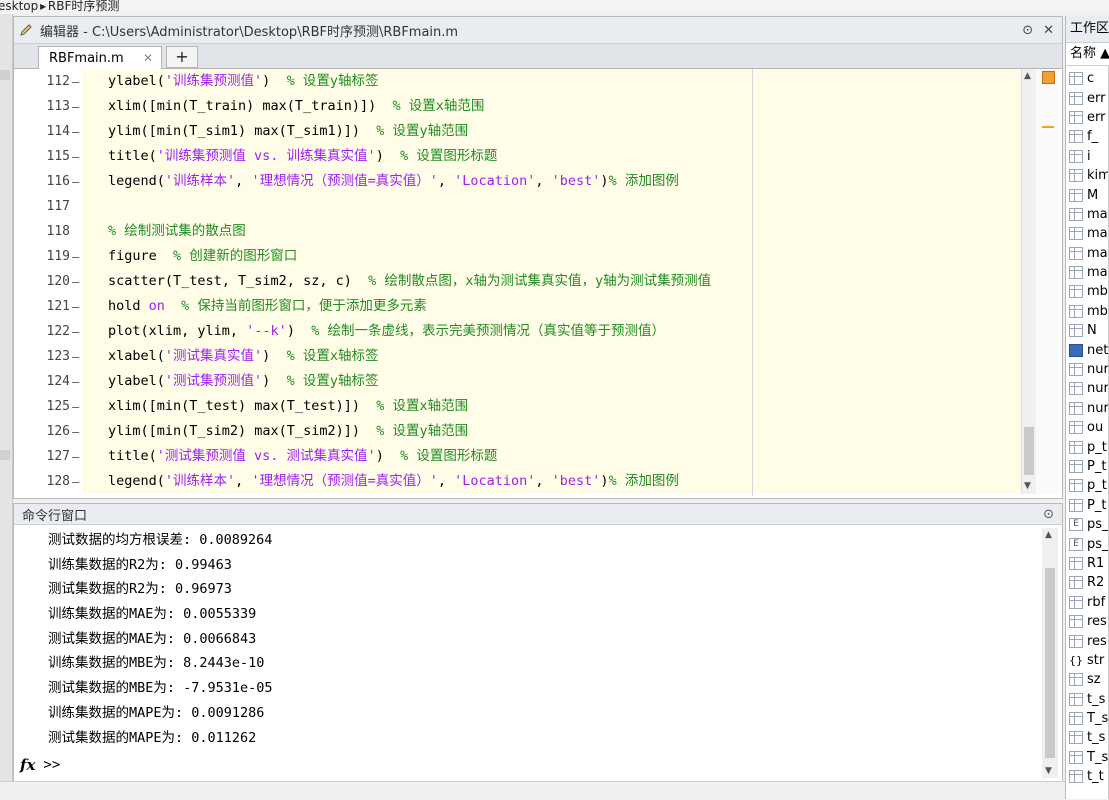  I want to click on code-line: 127— title('测试集预测值 vs. 测试集真实值') % 设置图形标题, so click(538, 456).